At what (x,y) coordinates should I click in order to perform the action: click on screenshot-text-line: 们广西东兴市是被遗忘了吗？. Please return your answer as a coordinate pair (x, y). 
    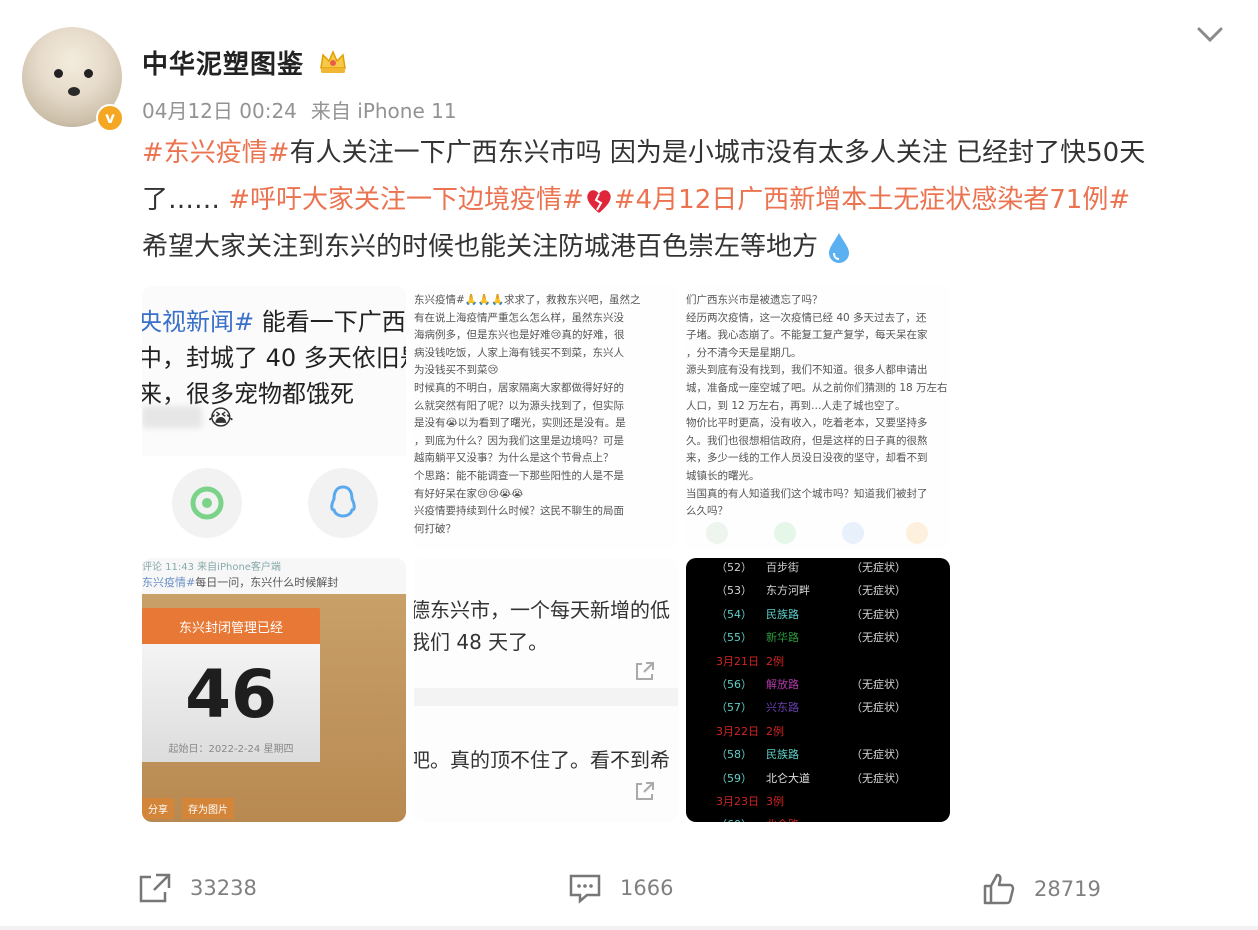
    Looking at the image, I should click on (754, 300).